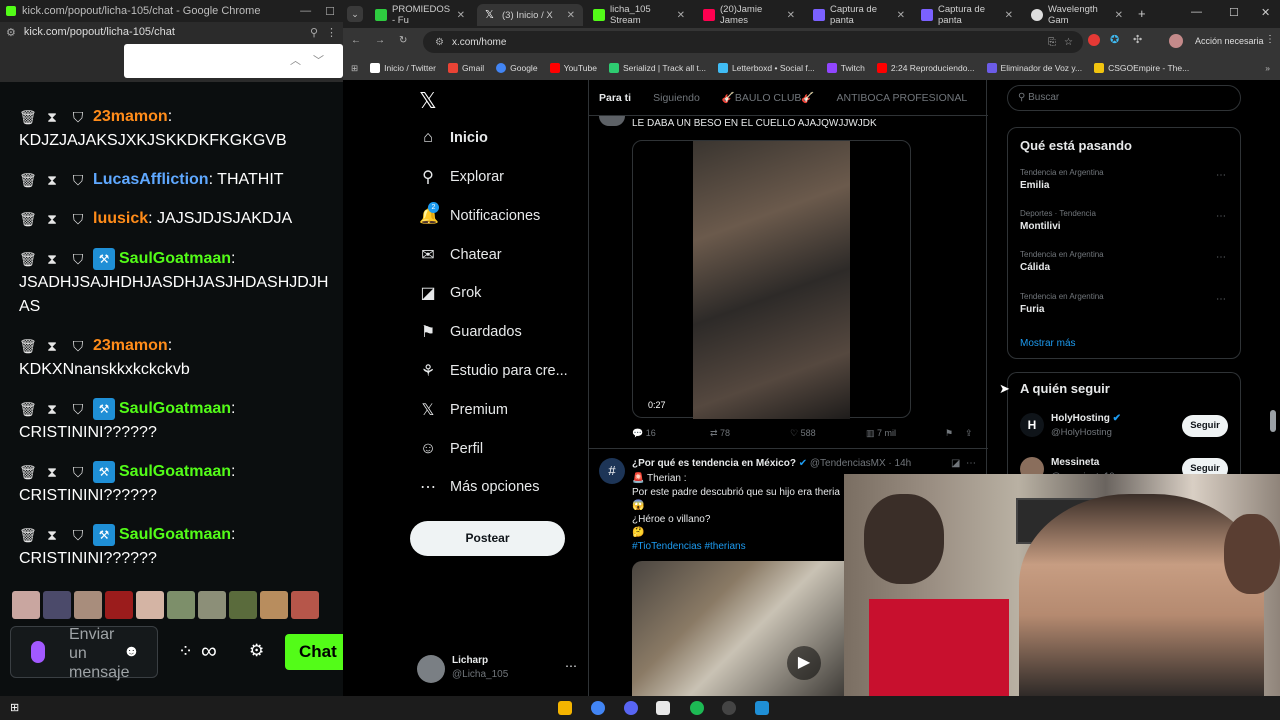 The image size is (1280, 720). Describe the element at coordinates (615, 98) in the screenshot. I see `tab-for-you: Para ti` at that location.